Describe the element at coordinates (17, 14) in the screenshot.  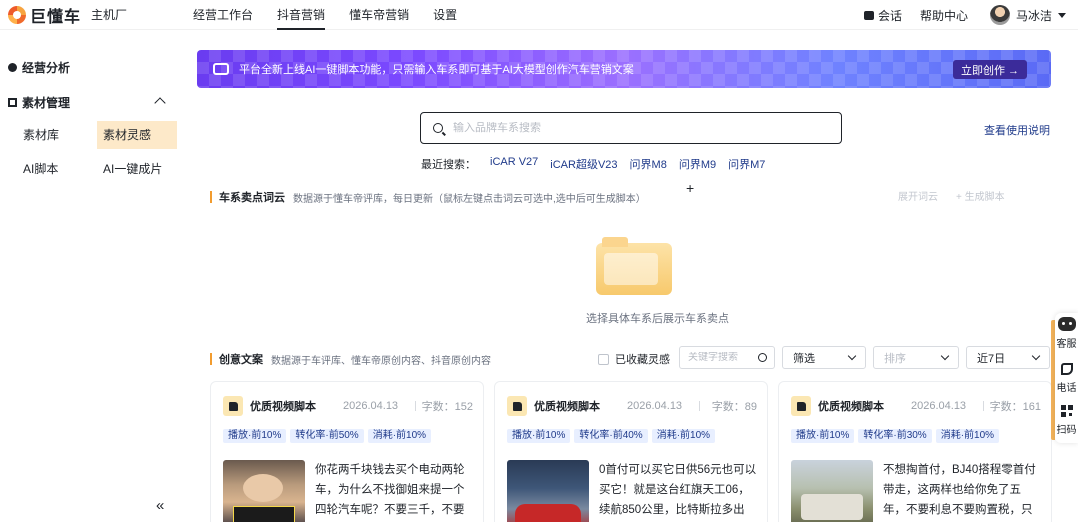
I see `logo-icon` at that location.